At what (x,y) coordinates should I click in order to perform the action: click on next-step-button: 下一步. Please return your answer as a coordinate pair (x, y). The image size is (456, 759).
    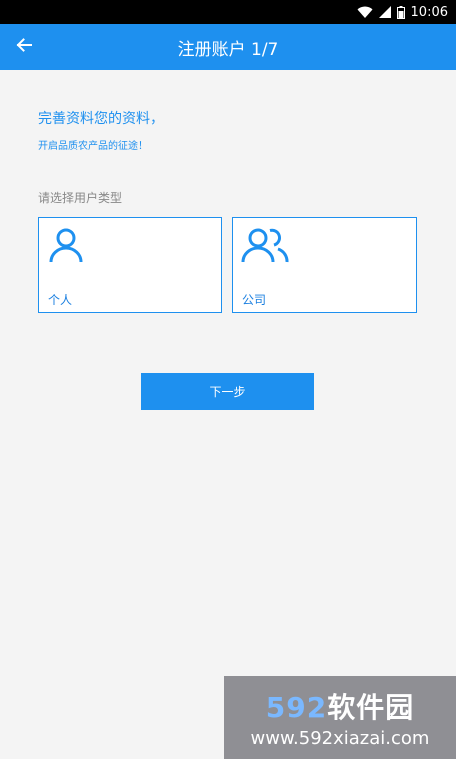
    Looking at the image, I should click on (227, 391).